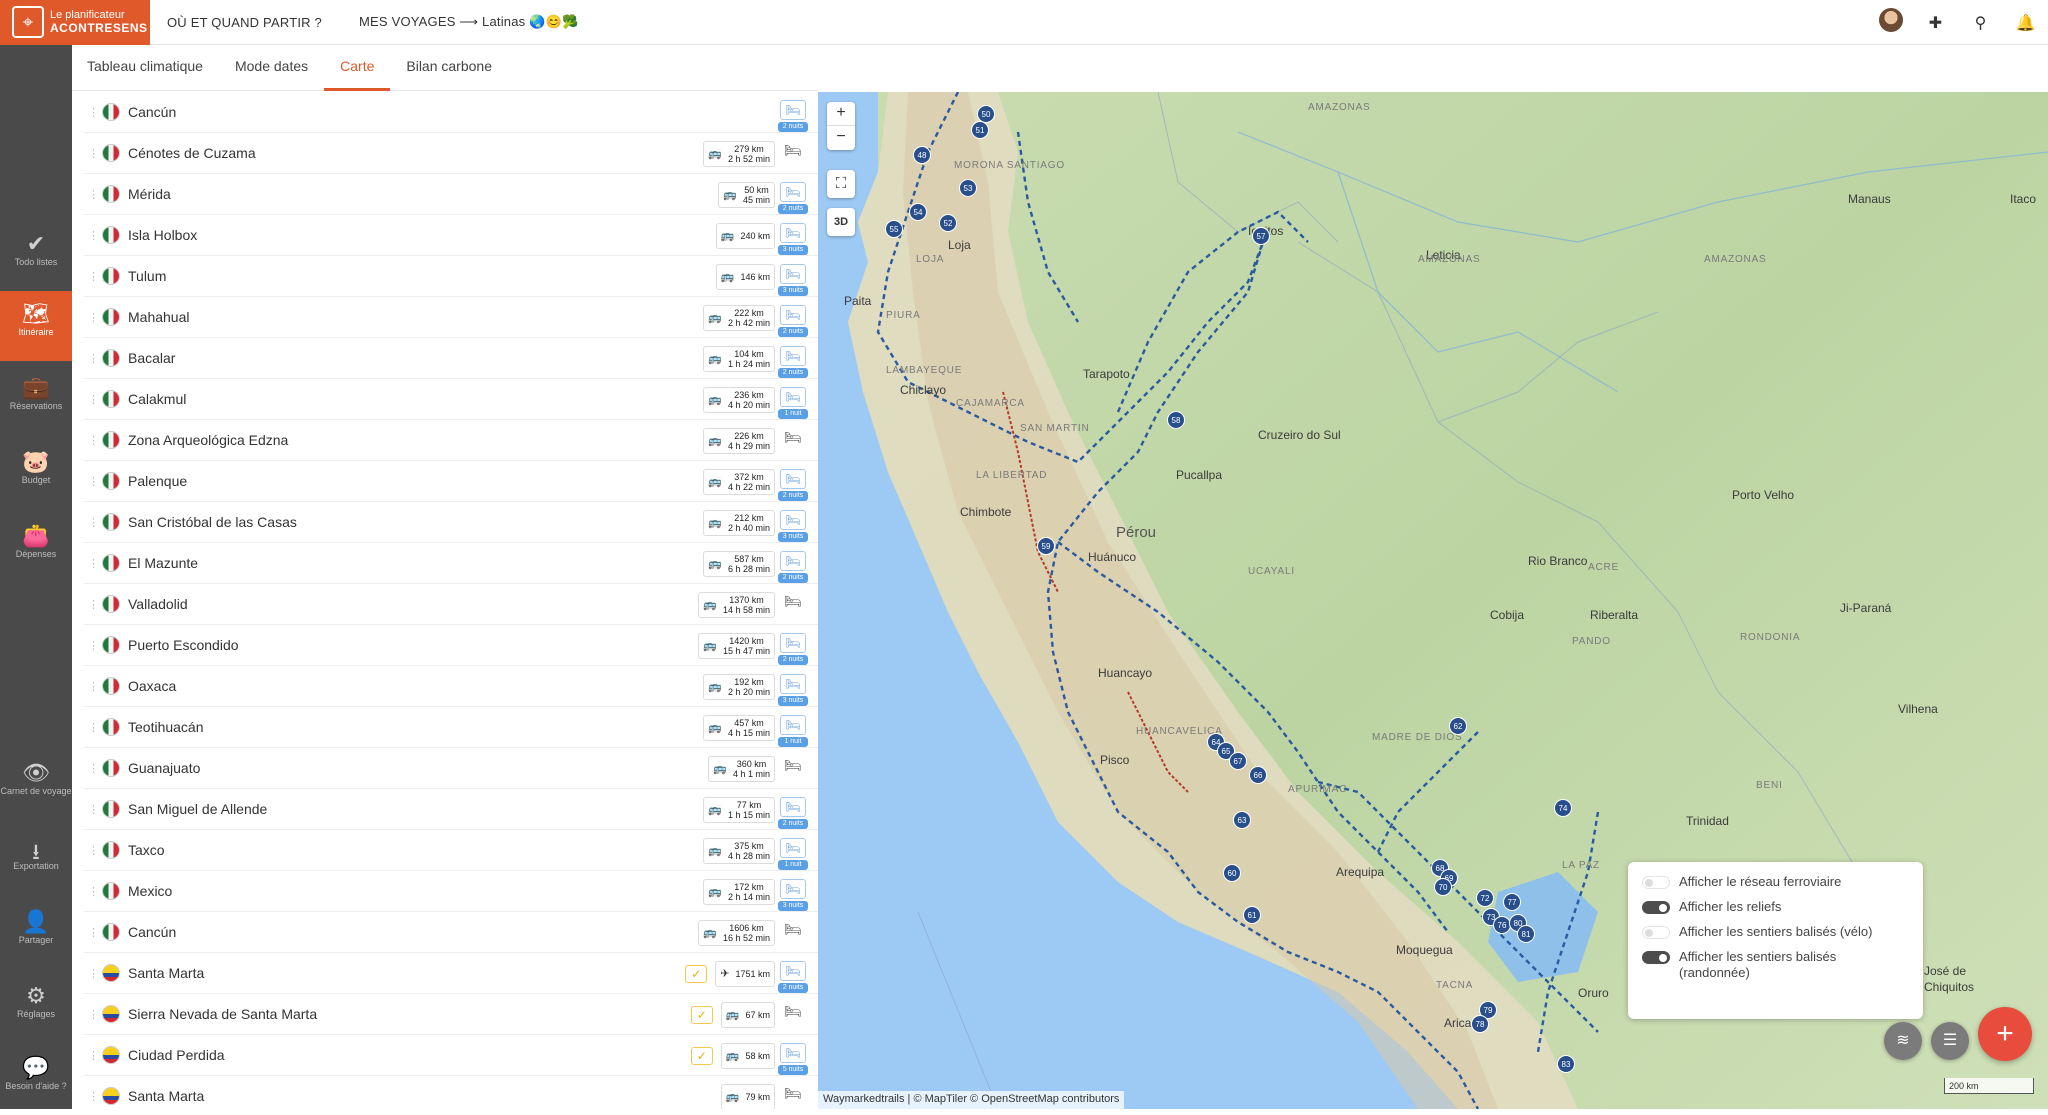 This screenshot has height=1115, width=2048. Describe the element at coordinates (449, 68) in the screenshot. I see `tab-carbon: Bilan carbone` at that location.